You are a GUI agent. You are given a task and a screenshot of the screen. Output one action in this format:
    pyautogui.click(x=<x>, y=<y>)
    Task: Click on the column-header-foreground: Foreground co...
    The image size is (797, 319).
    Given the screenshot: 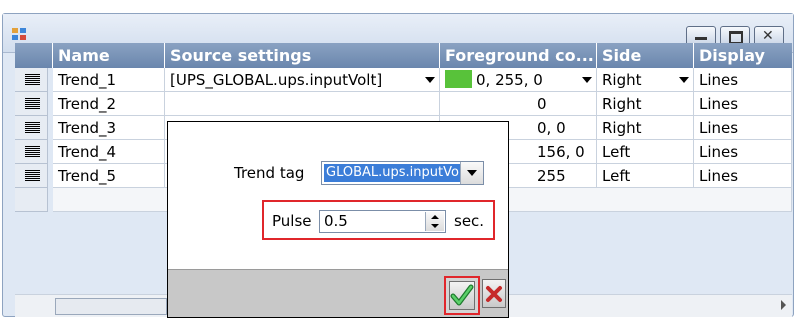 What is the action you would take?
    pyautogui.click(x=518, y=55)
    